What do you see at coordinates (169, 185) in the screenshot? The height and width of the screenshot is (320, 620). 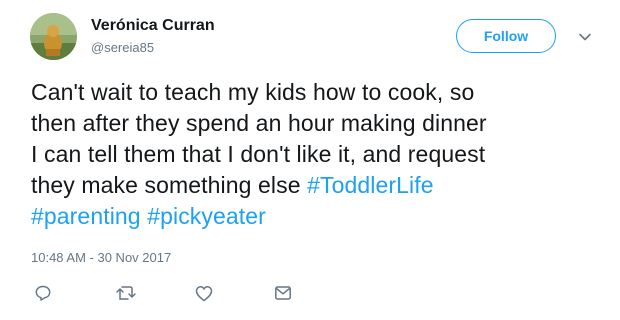 I see `tweet-text-fragment: they make something else` at bounding box center [169, 185].